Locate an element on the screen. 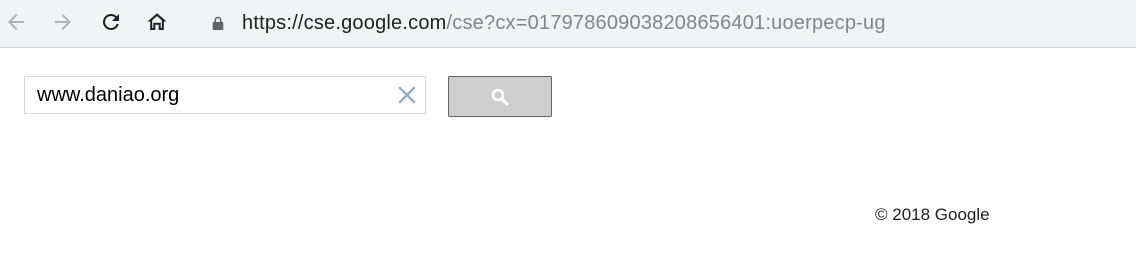 The image size is (1136, 275). copyright-text: © 2018 Google is located at coordinates (932, 214).